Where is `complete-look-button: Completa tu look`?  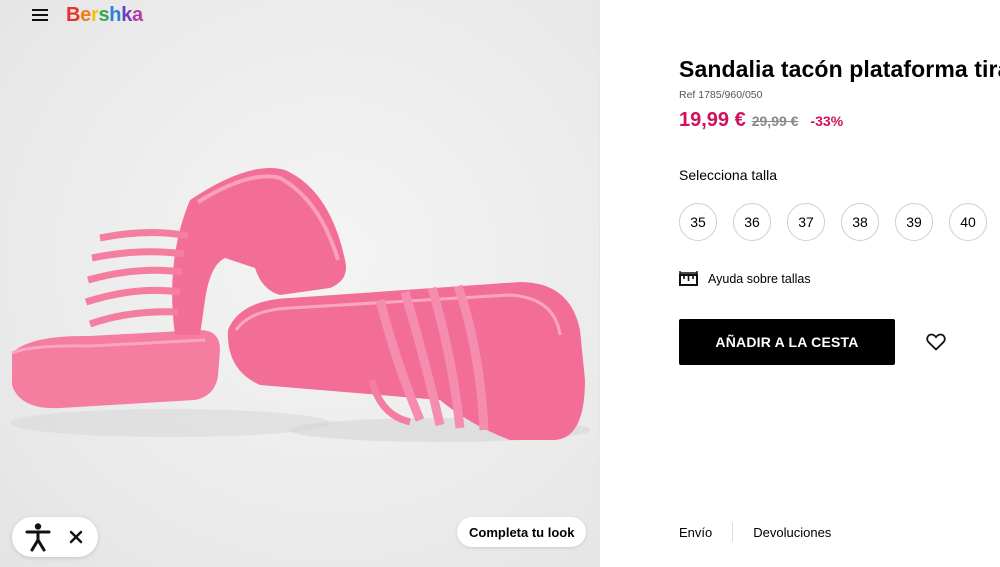 complete-look-button: Completa tu look is located at coordinates (522, 532).